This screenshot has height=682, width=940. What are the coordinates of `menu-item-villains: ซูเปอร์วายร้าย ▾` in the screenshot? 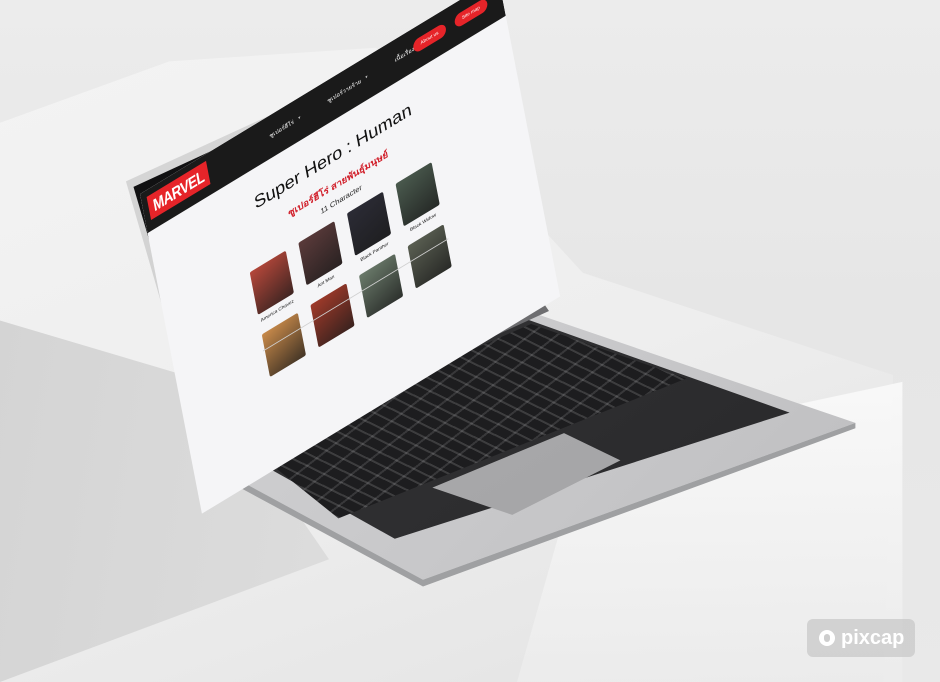 It's located at (348, 88).